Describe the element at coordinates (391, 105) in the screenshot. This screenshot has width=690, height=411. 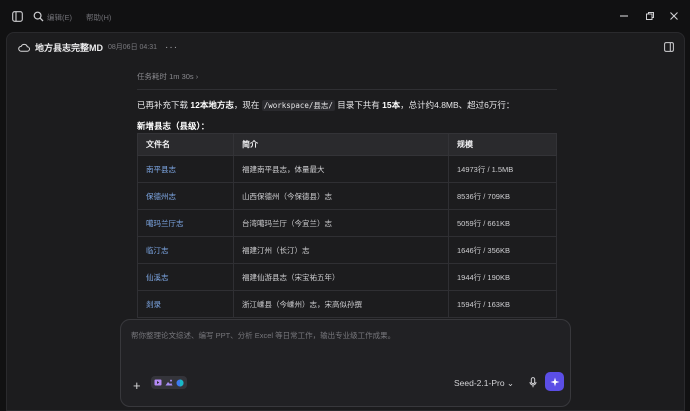
I see `summary-count-total: 15本` at that location.